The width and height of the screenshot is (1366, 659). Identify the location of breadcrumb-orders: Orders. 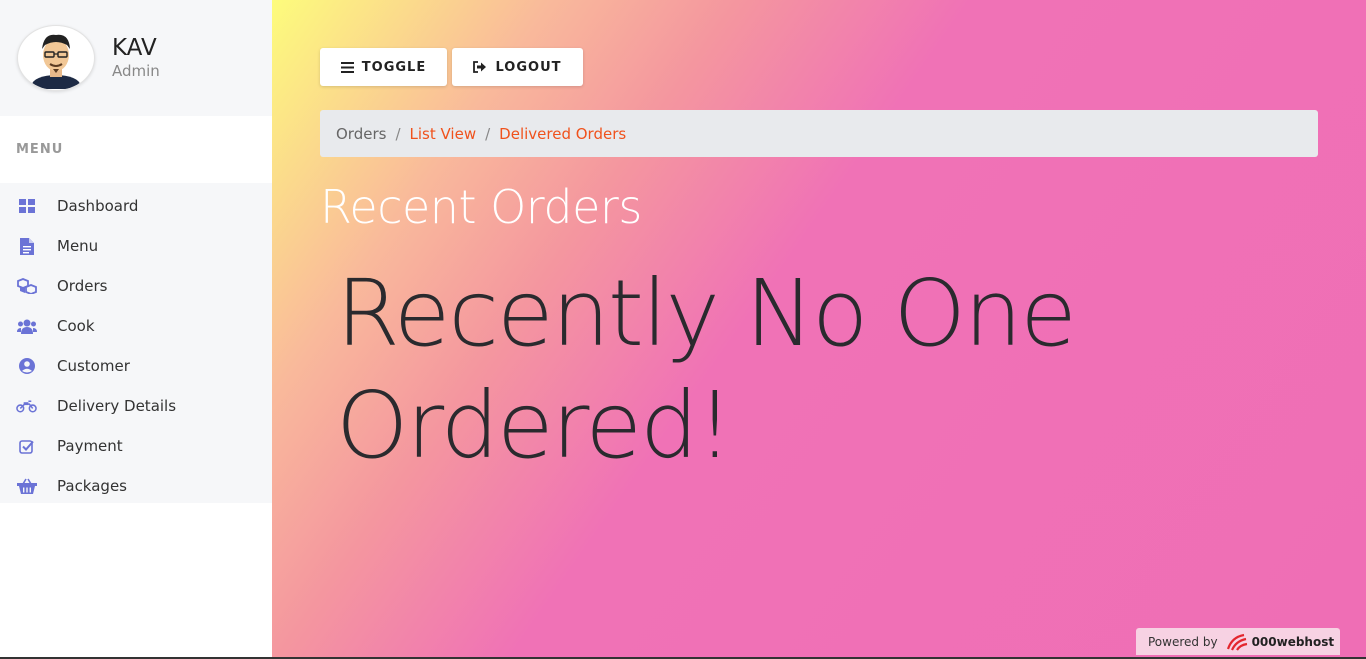
(361, 134).